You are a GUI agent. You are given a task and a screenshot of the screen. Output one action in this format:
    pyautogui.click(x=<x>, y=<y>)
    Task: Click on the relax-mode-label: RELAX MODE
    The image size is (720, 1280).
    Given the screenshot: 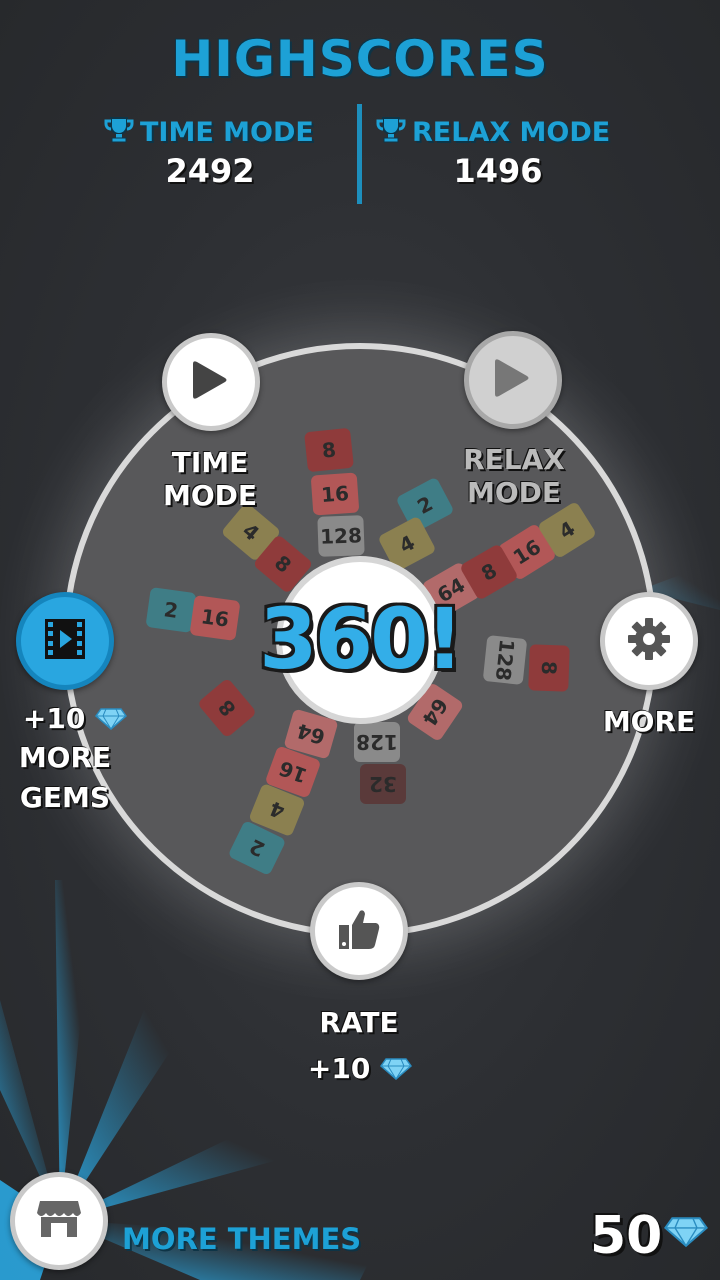 What is the action you would take?
    pyautogui.click(x=514, y=476)
    